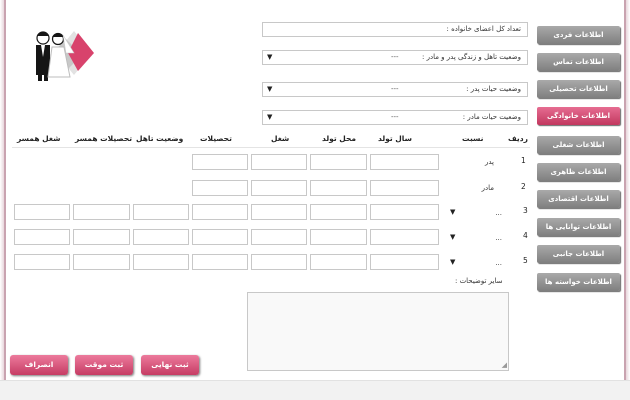  What do you see at coordinates (578, 254) in the screenshot?
I see `sidebar-item-side-info: اطلاعات جانبی` at bounding box center [578, 254].